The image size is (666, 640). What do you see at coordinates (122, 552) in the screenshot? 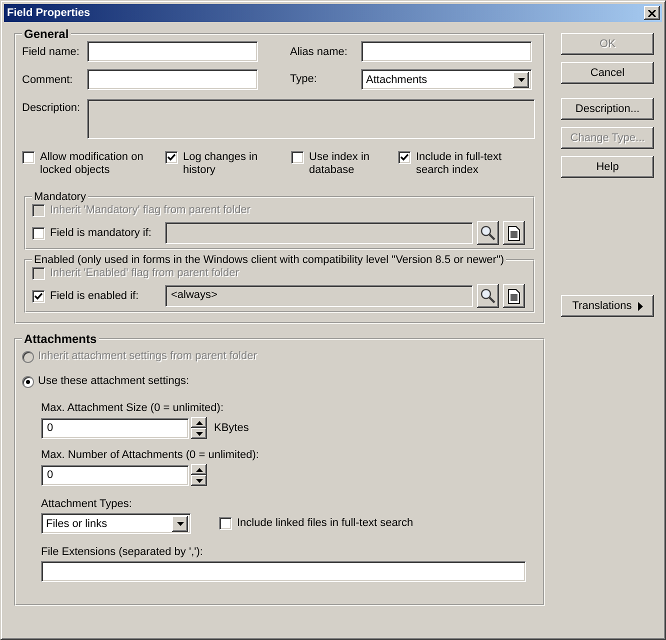
I see `field-label: File Extensions (separated by ','):` at bounding box center [122, 552].